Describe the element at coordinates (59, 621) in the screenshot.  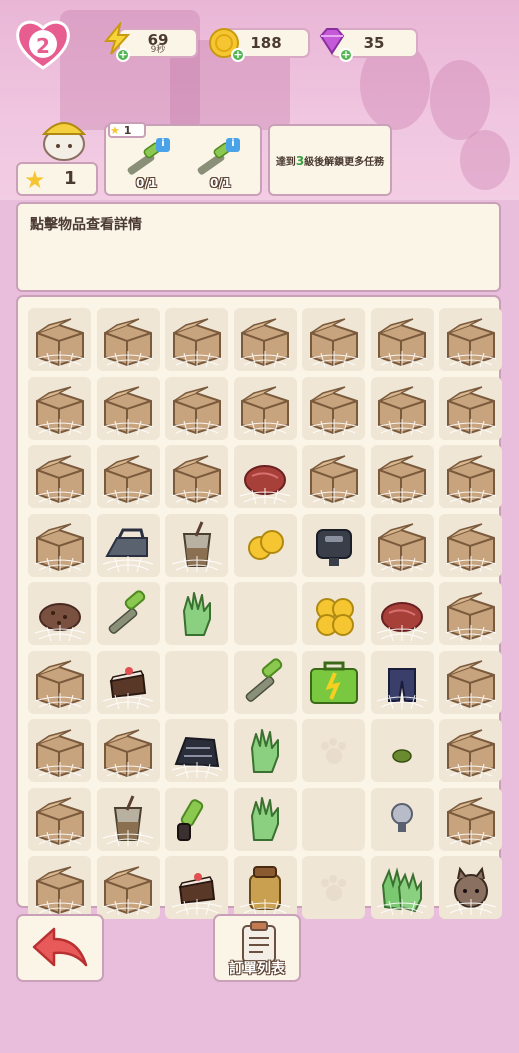
I see `cookie-icon` at that location.